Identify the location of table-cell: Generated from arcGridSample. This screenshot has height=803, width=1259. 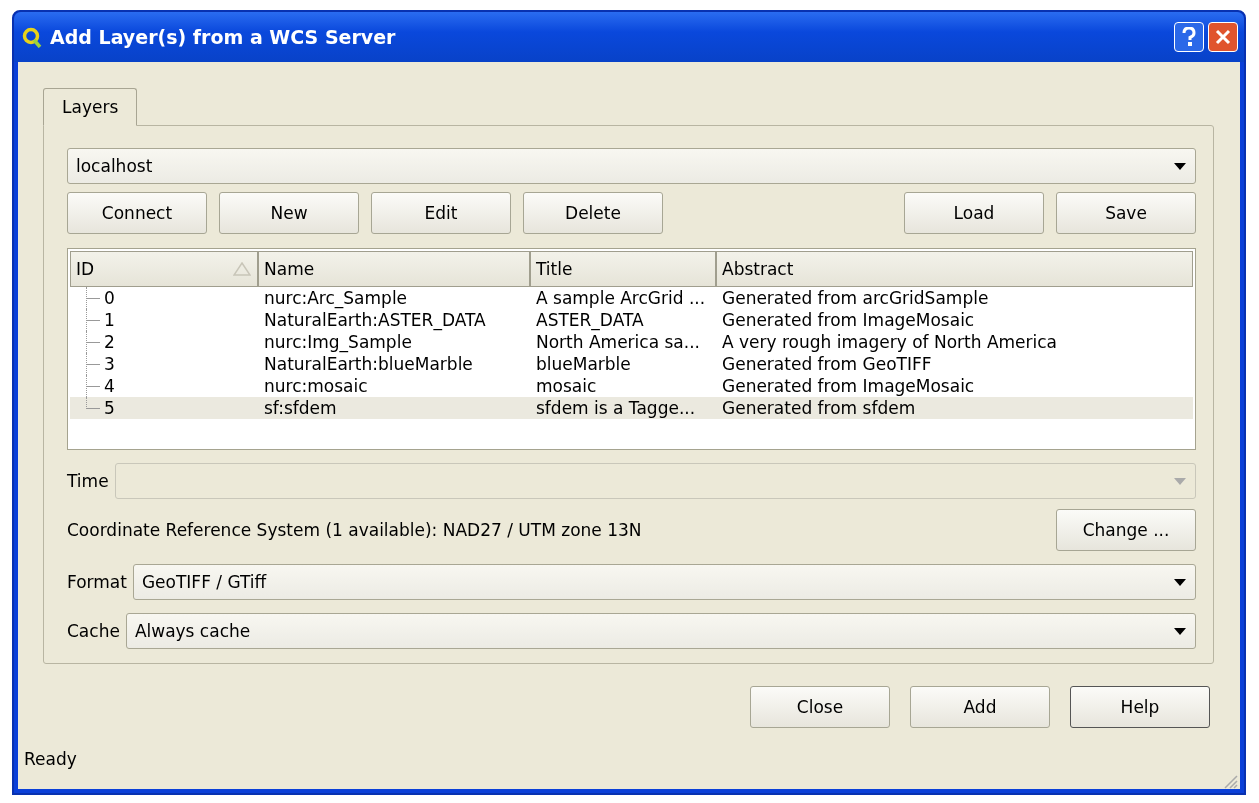
(855, 298).